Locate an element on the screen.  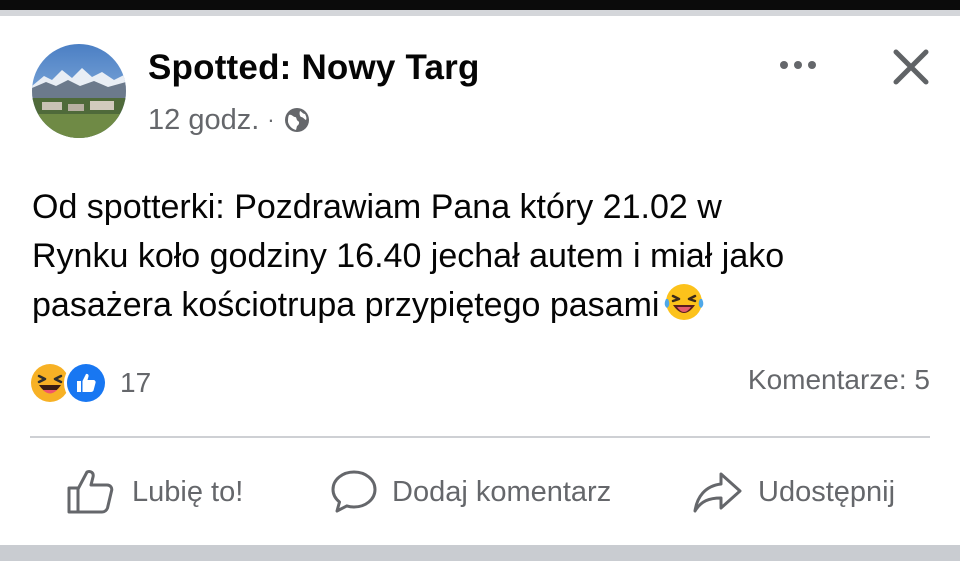
post-actions-bar: Lubię to! Dodaj komentarz Udostępnij is located at coordinates (480, 494).